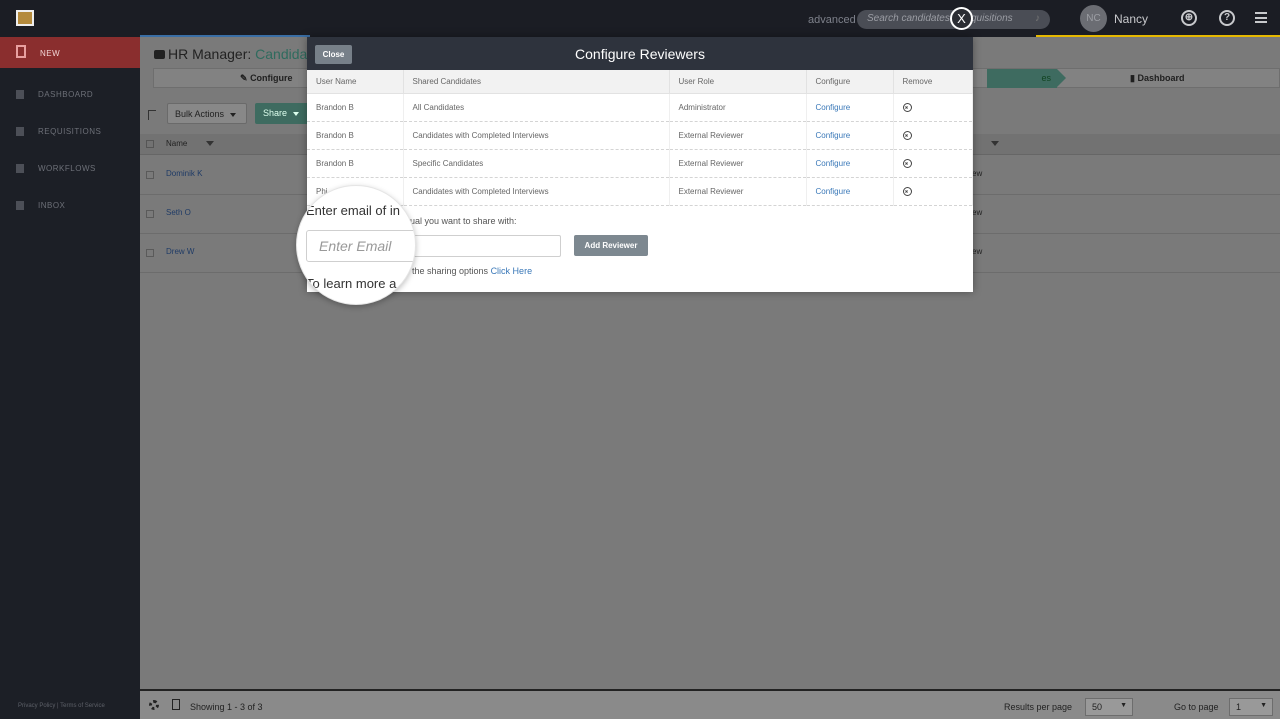  What do you see at coordinates (832, 20) in the screenshot?
I see `advanced-search-link: advanced` at bounding box center [832, 20].